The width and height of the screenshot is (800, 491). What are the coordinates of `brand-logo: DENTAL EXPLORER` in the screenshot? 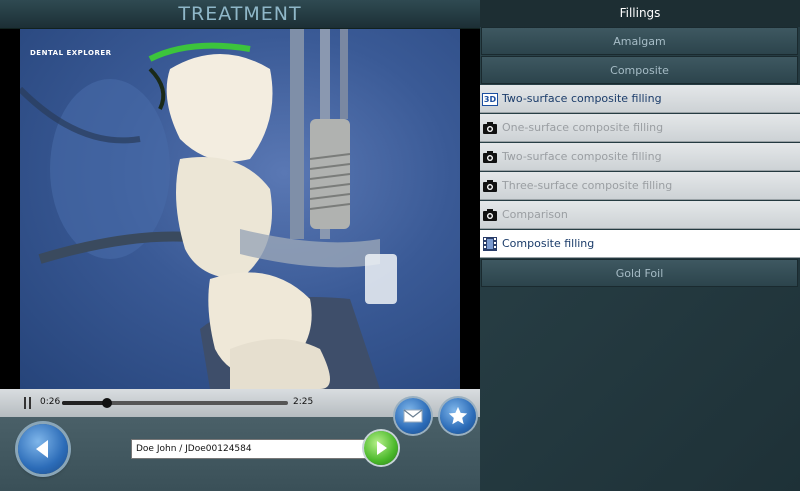 It's located at (71, 53).